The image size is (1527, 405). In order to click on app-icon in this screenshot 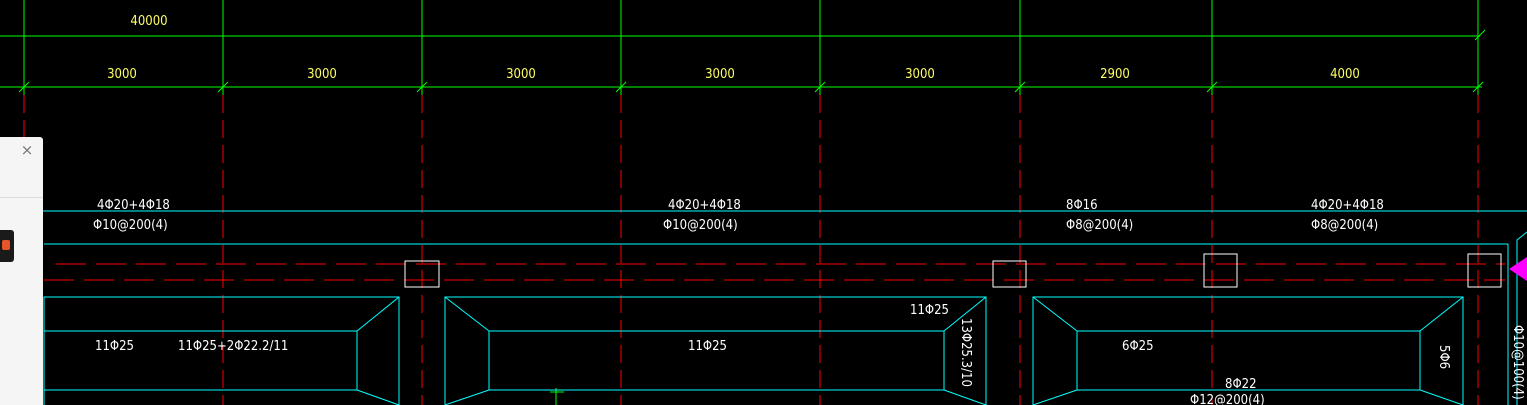, I will do `click(7, 246)`.